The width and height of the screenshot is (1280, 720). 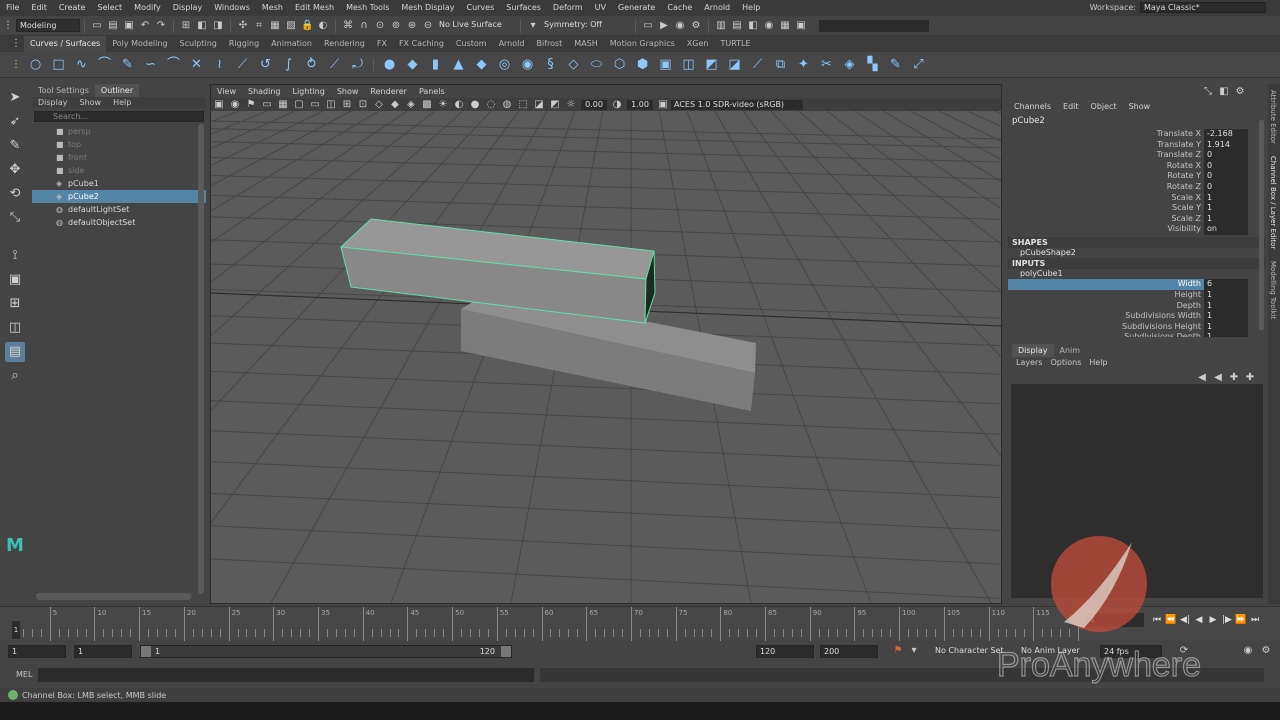 What do you see at coordinates (1203, 7) in the screenshot?
I see `workspace-dropdown: Maya Classic*` at bounding box center [1203, 7].